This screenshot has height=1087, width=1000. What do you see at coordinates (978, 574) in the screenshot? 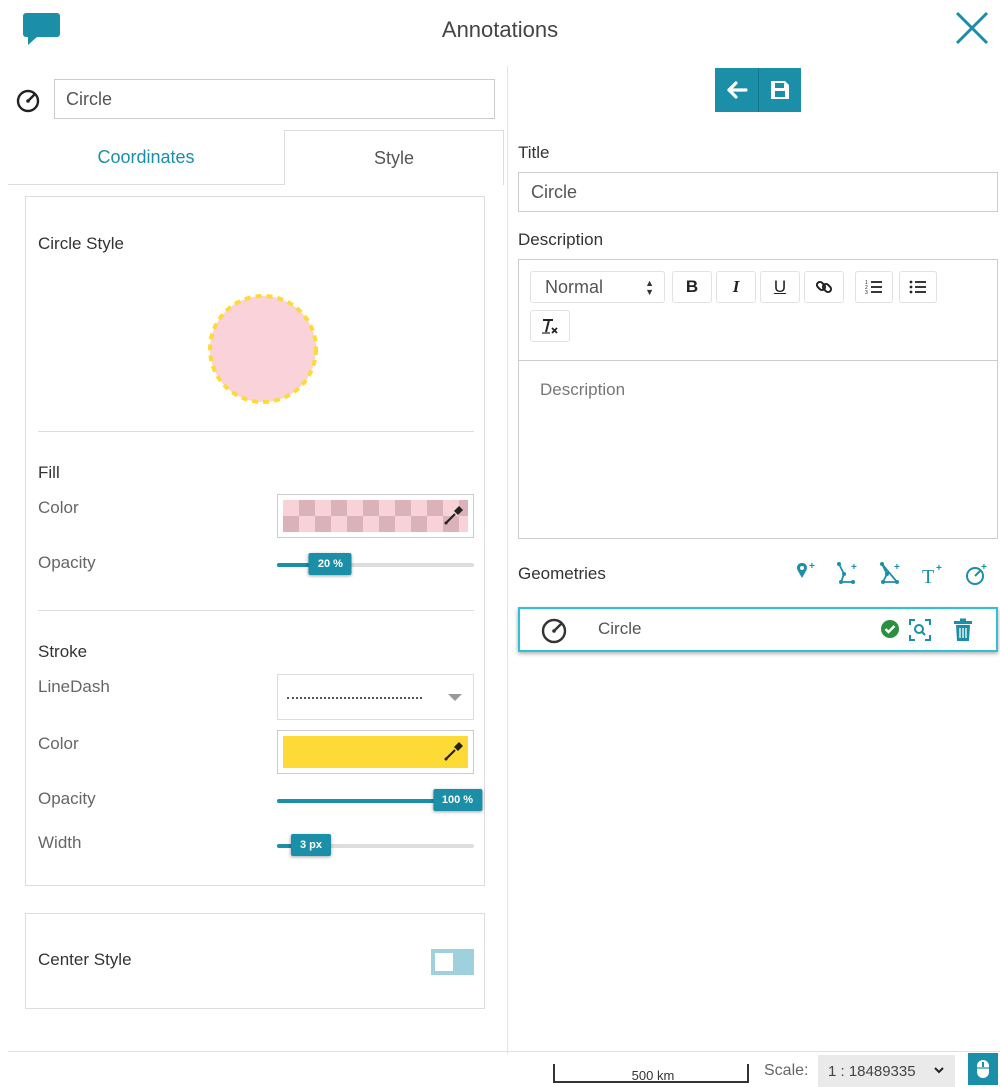
I see `add-circle-icon: +` at bounding box center [978, 574].